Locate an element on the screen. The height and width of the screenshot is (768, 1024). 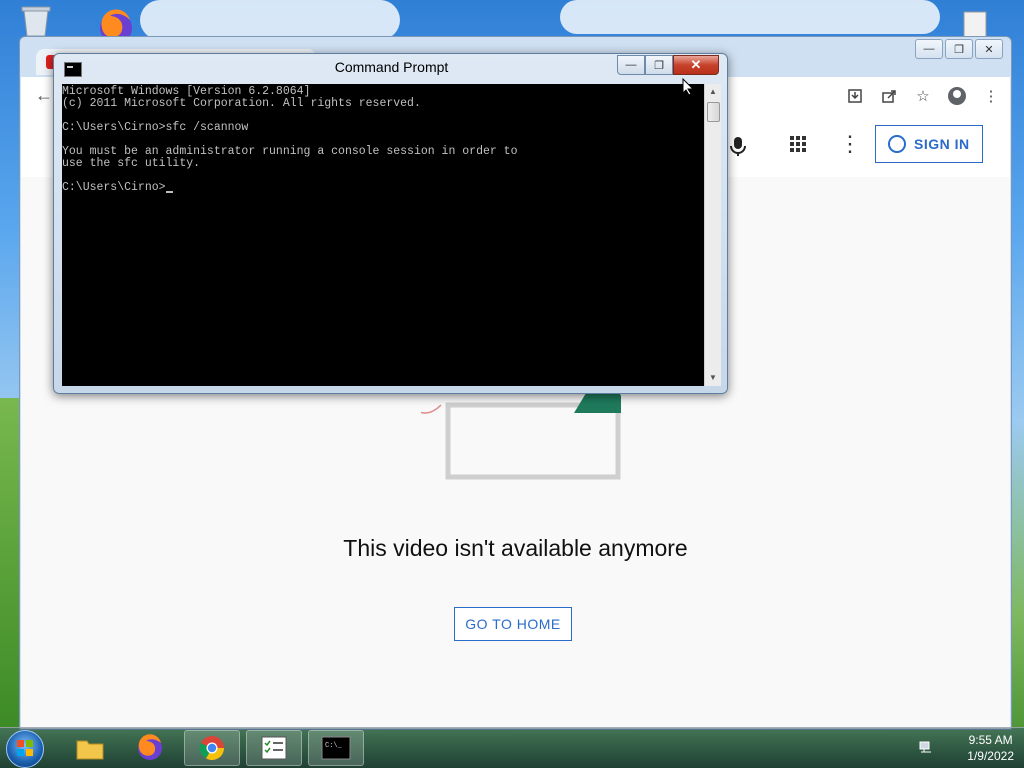
clock-date: 1/9/2022 is located at coordinates (990, 756).